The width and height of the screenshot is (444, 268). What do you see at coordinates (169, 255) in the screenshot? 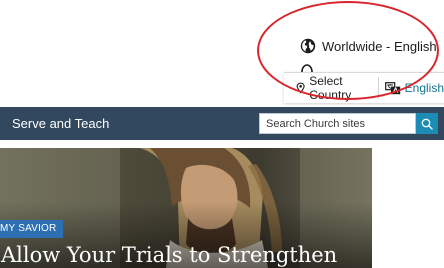
I see `hero-headline: Allow Your Trials to Strengthen` at bounding box center [169, 255].